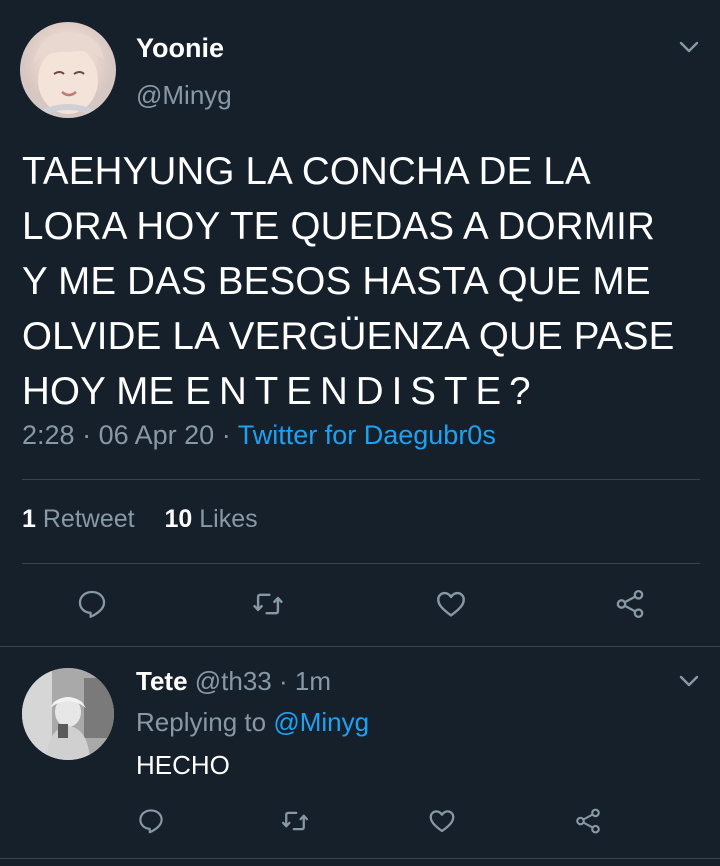 The width and height of the screenshot is (720, 866). Describe the element at coordinates (157, 435) in the screenshot. I see `tweet-date: 06 Apr 20` at that location.